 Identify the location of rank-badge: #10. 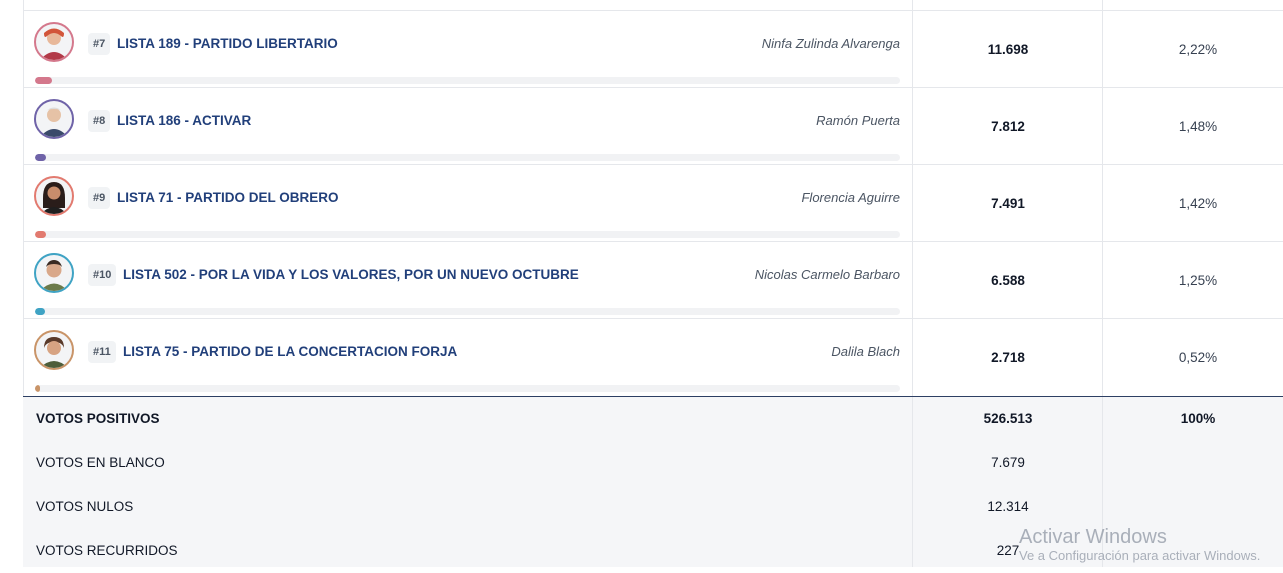
(102, 275).